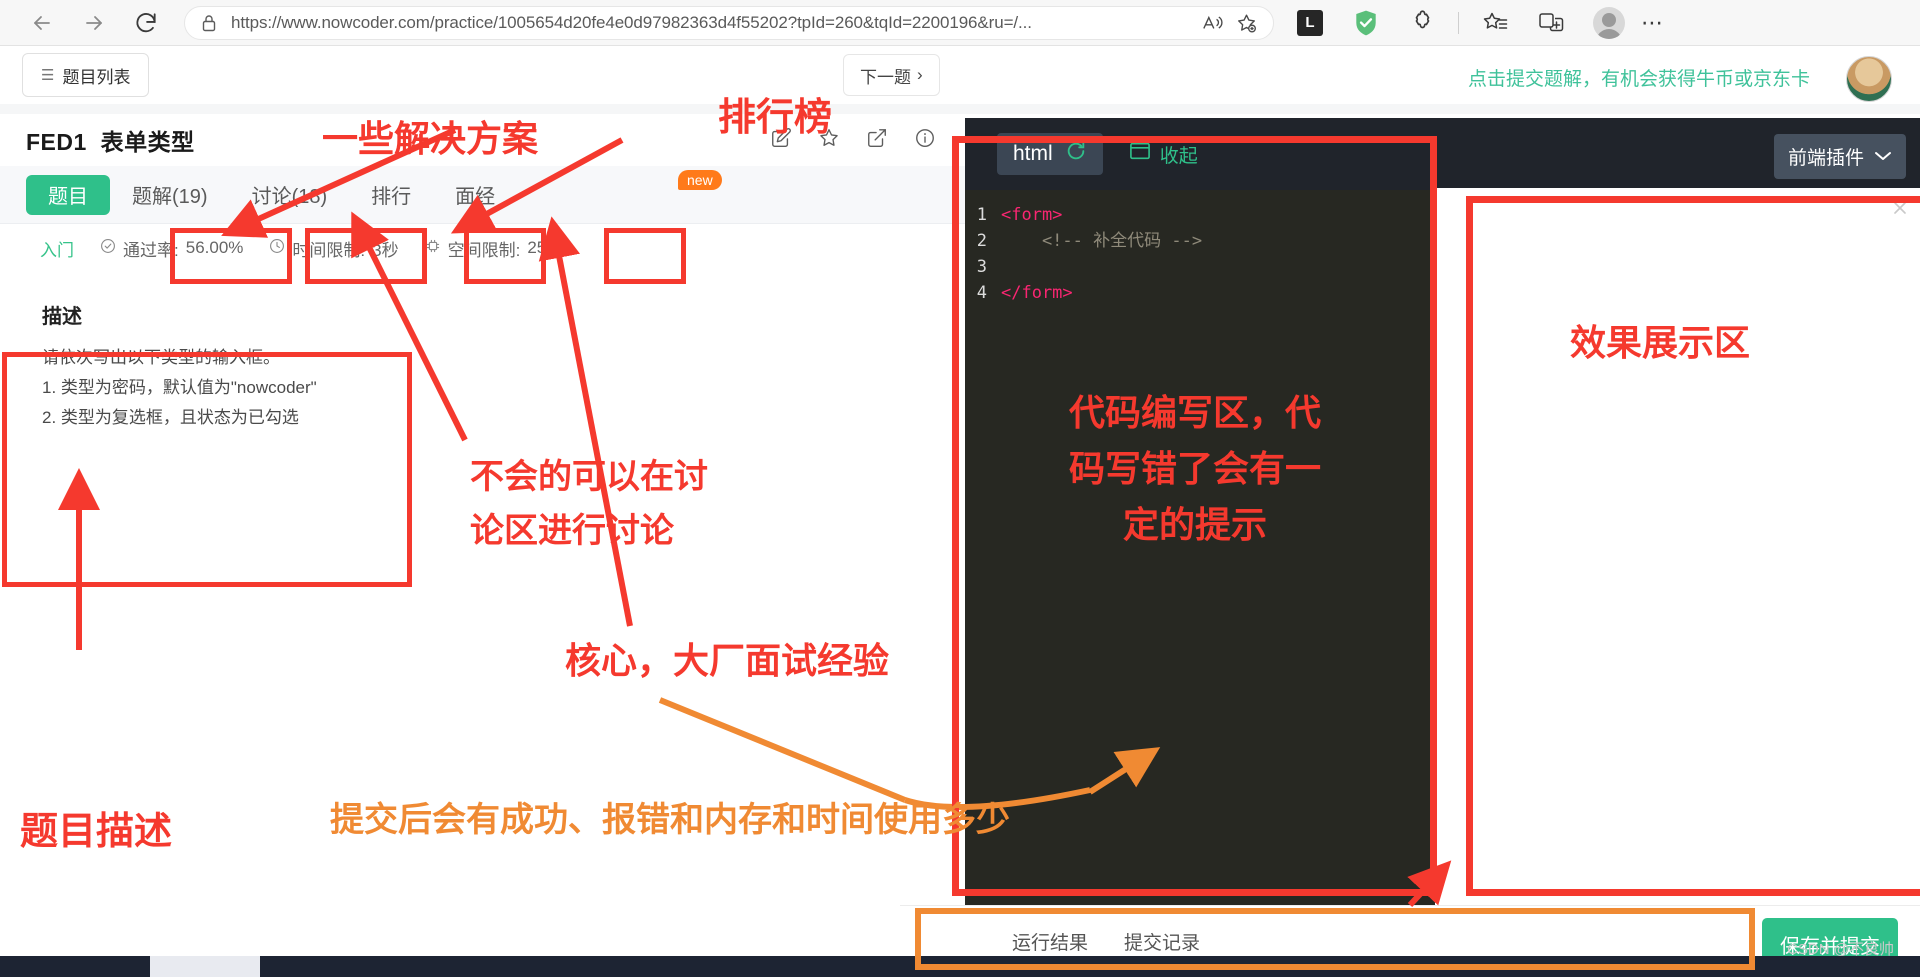  What do you see at coordinates (1102, 241) in the screenshot?
I see `code-text: <!-- 补全代码 -->` at bounding box center [1102, 241].